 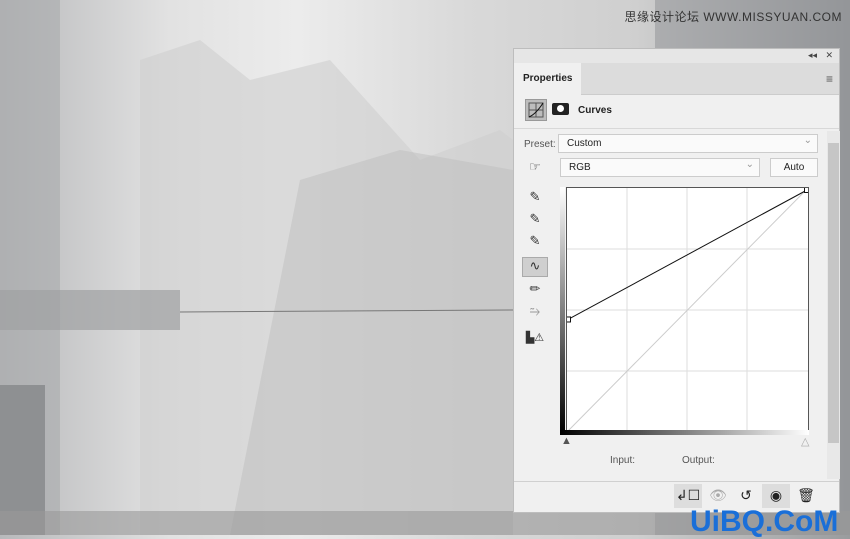 What do you see at coordinates (535, 221) in the screenshot?
I see `gray-eyedropper-icon: ✎` at bounding box center [535, 221].